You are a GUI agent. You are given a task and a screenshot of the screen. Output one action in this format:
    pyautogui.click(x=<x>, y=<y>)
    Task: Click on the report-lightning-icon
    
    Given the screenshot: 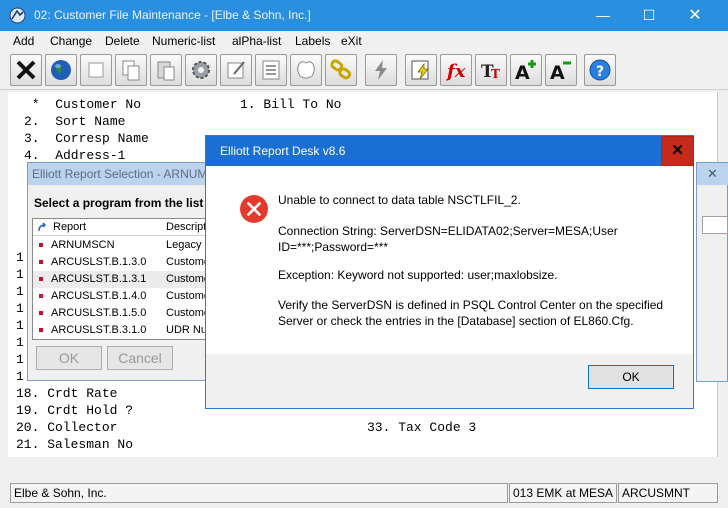 What is the action you would take?
    pyautogui.click(x=420, y=70)
    